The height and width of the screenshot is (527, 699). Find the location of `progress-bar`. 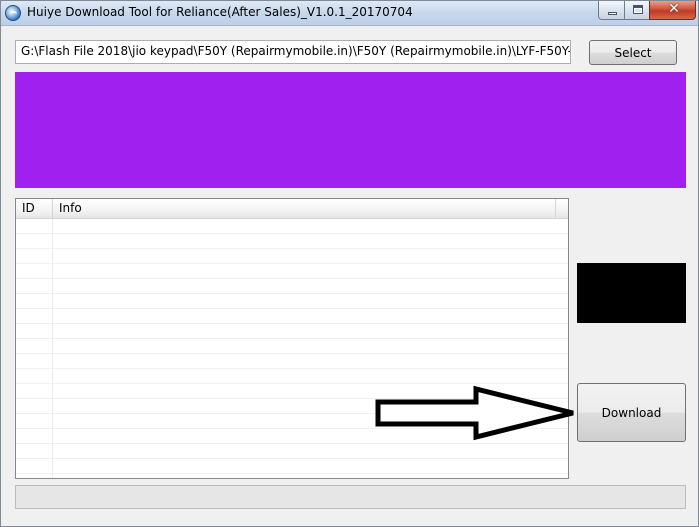

progress-bar is located at coordinates (350, 497).